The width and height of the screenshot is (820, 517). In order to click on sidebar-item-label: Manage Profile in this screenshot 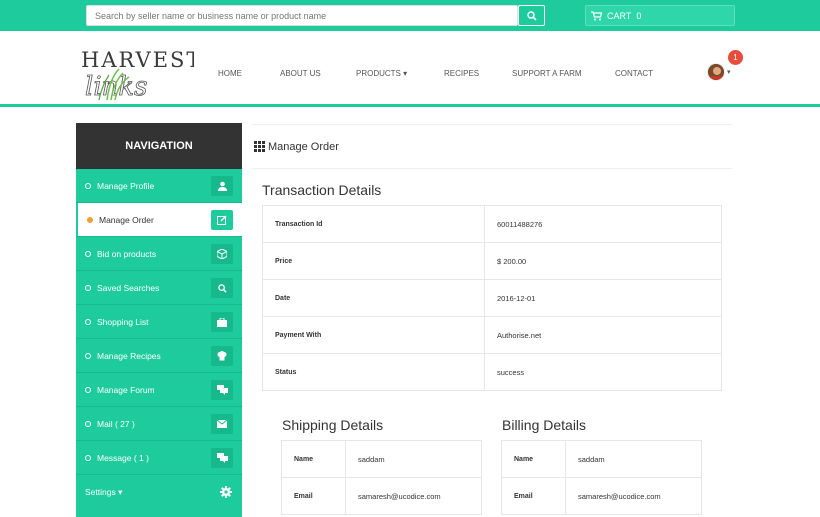, I will do `click(126, 185)`.